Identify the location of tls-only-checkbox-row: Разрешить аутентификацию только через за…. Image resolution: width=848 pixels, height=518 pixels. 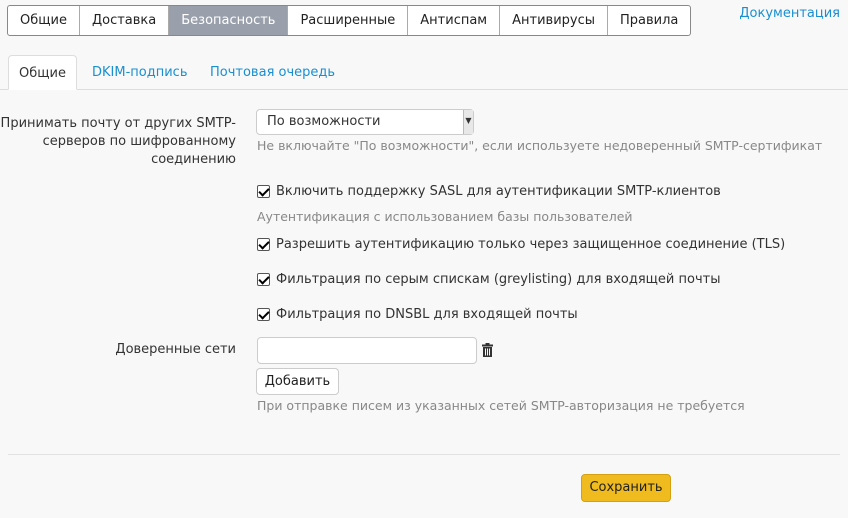
(521, 244).